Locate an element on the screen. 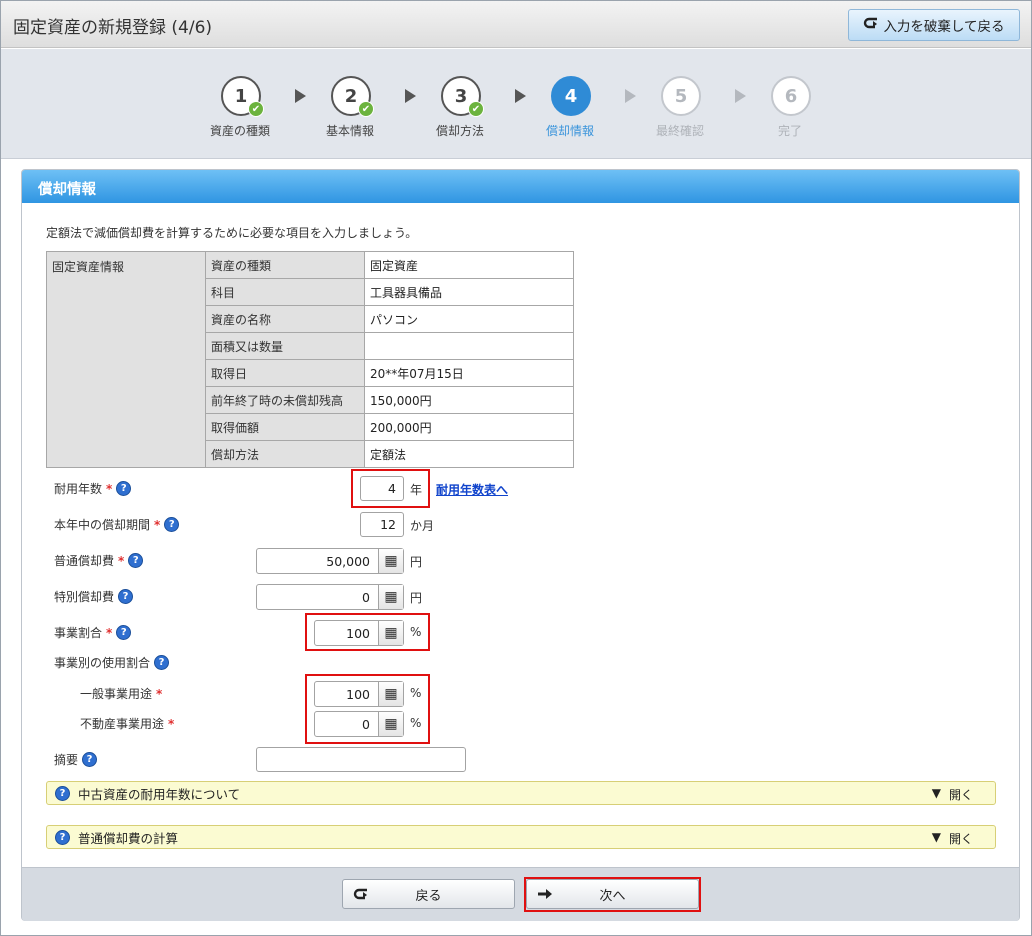 This screenshot has width=1032, height=936. period-input: 12 is located at coordinates (382, 524).